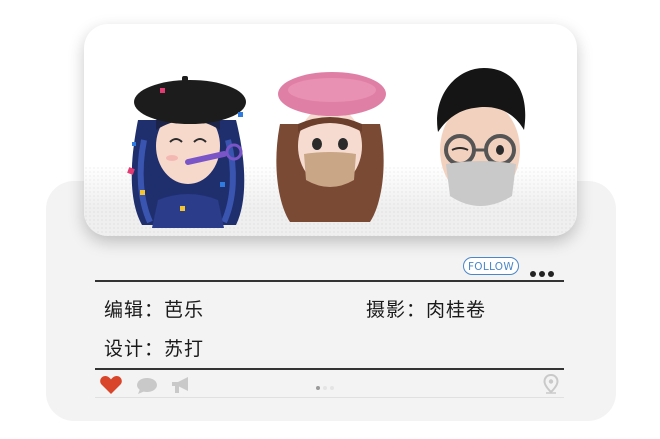 The height and width of the screenshot is (439, 660). Describe the element at coordinates (154, 310) in the screenshot. I see `credit-editor: 编辑：芭乐` at that location.